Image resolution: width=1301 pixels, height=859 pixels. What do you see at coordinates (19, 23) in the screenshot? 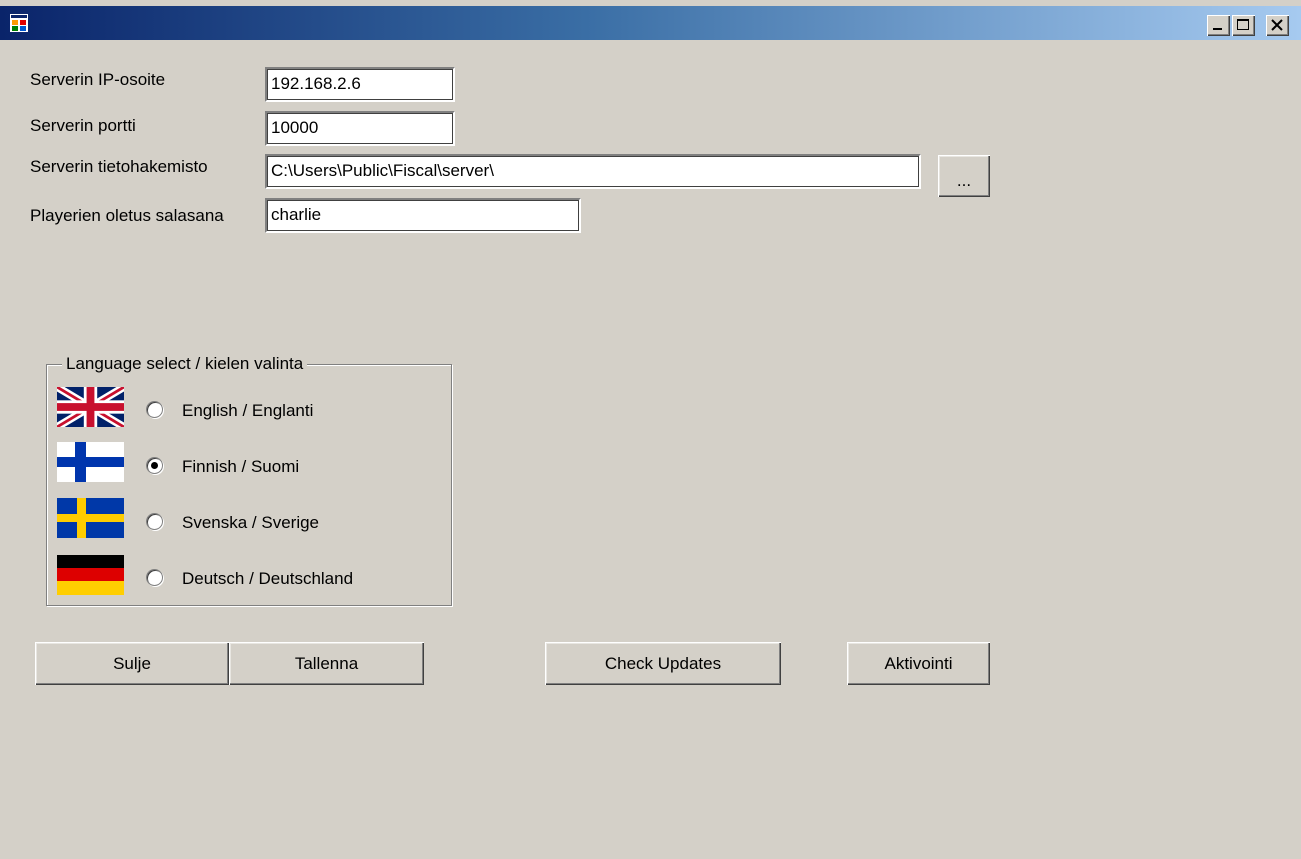
I see `app-window-icon` at bounding box center [19, 23].